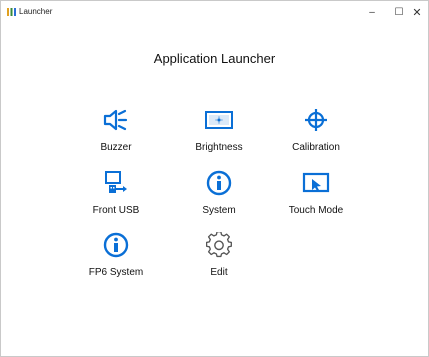  Describe the element at coordinates (116, 183) in the screenshot. I see `usb-icon` at that location.